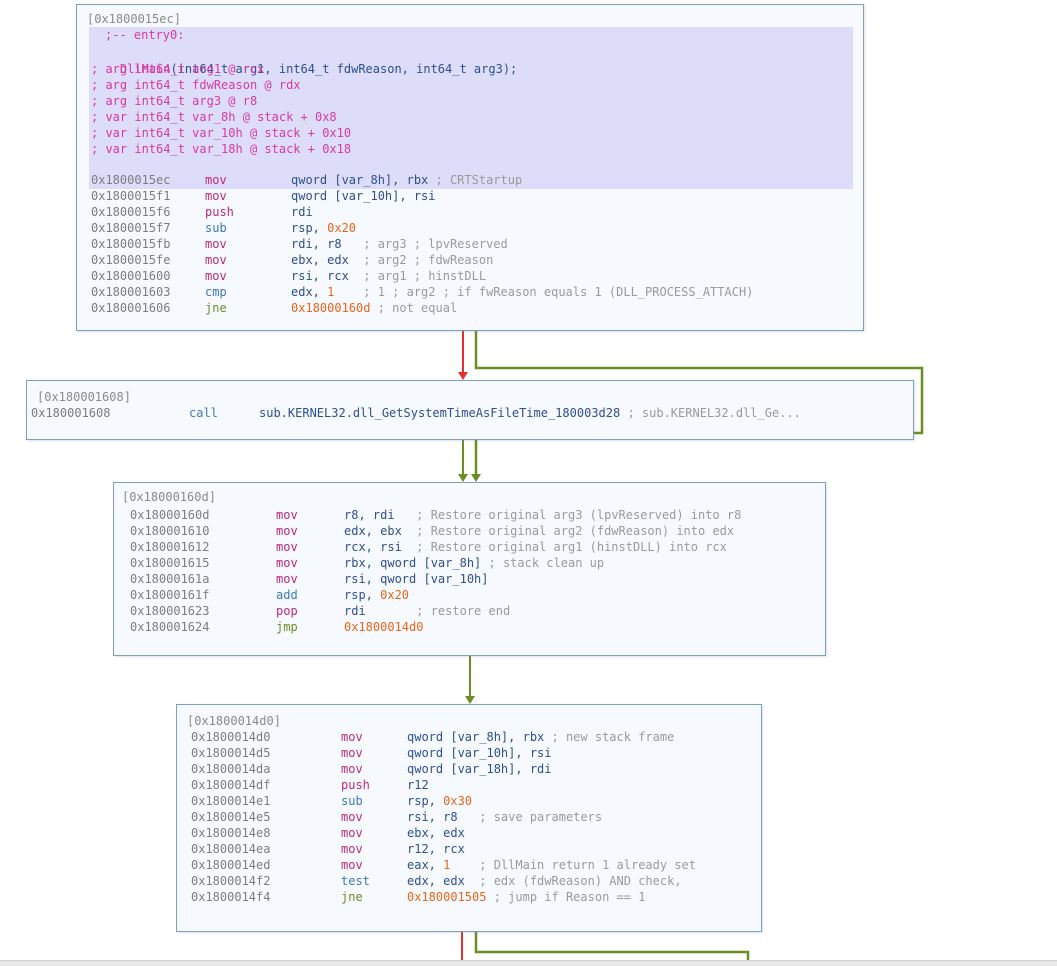 This screenshot has width=1057, height=966. What do you see at coordinates (425, 801) in the screenshot?
I see `operand-text: rsp,` at bounding box center [425, 801].